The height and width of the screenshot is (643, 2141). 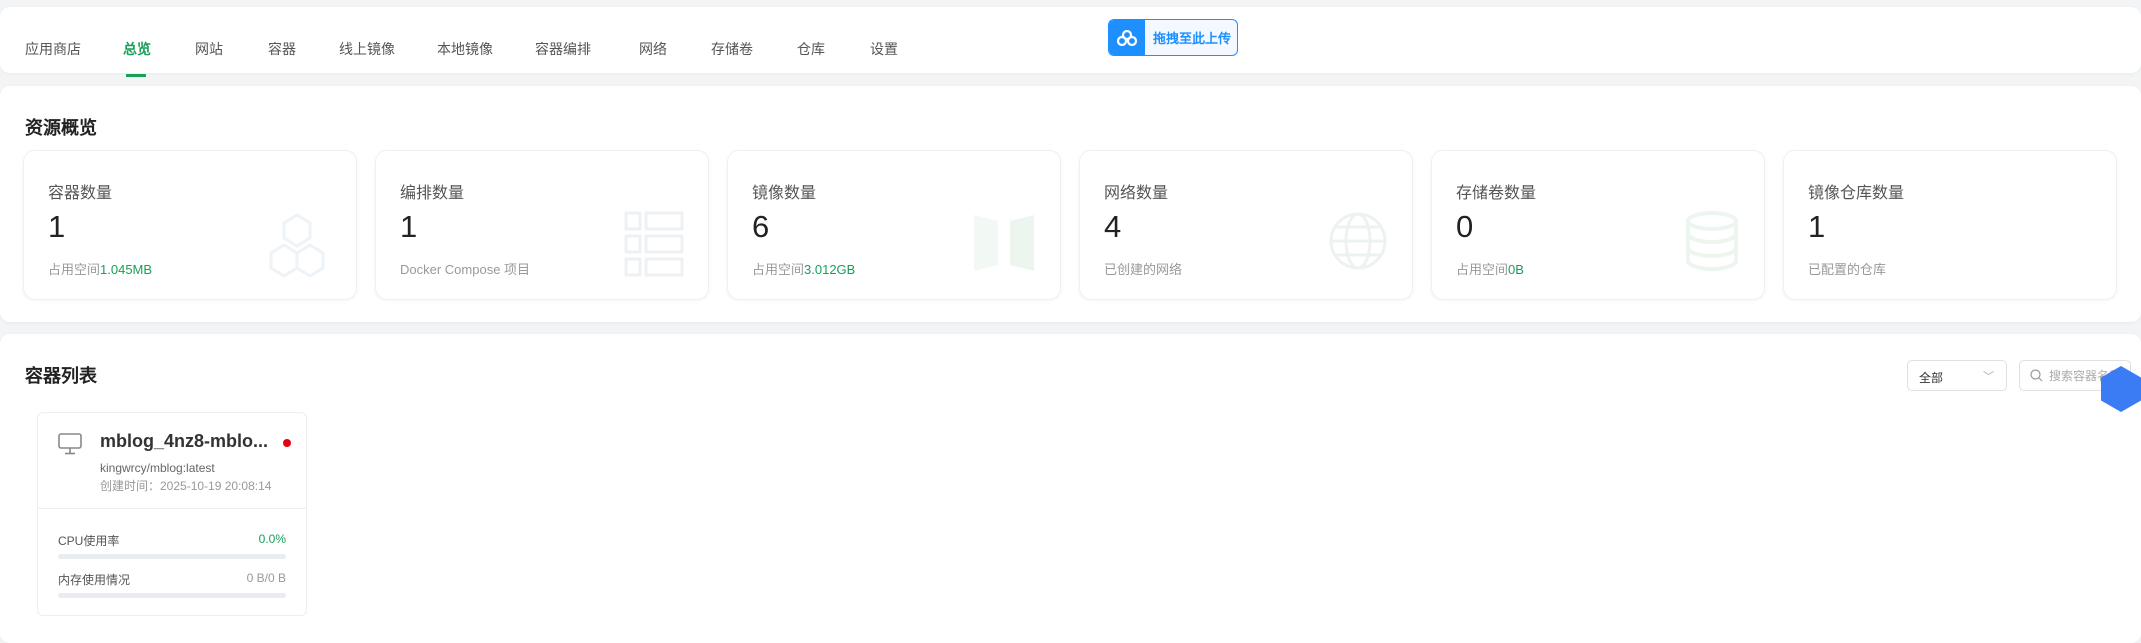 I want to click on nav-tab: 存储卷, so click(x=732, y=49).